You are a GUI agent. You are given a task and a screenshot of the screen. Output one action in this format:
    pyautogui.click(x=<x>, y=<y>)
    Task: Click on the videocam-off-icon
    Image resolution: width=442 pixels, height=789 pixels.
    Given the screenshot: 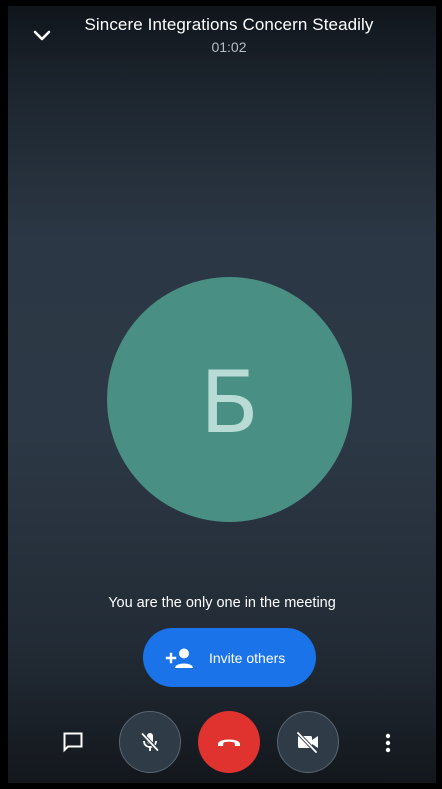 What is the action you would take?
    pyautogui.click(x=307, y=742)
    